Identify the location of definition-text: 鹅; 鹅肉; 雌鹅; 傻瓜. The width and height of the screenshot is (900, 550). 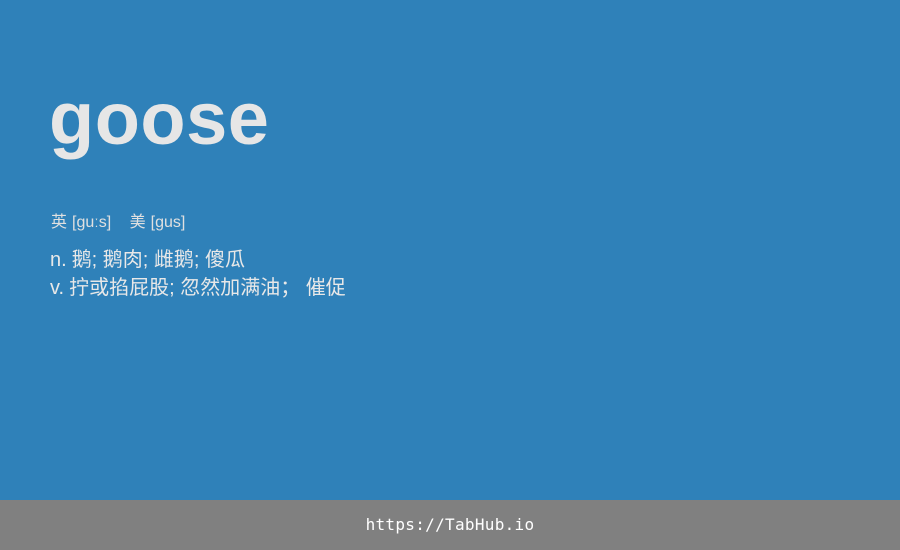
(158, 260).